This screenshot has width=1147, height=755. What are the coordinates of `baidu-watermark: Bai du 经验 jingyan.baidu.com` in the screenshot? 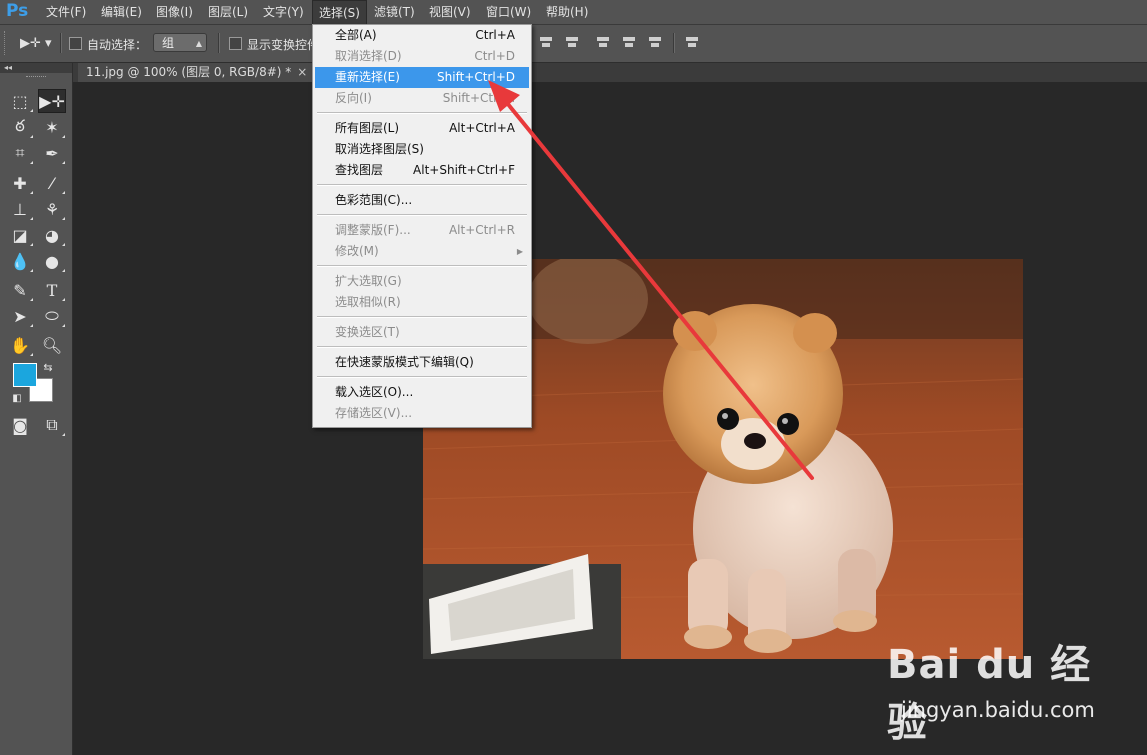 It's located at (1002, 688).